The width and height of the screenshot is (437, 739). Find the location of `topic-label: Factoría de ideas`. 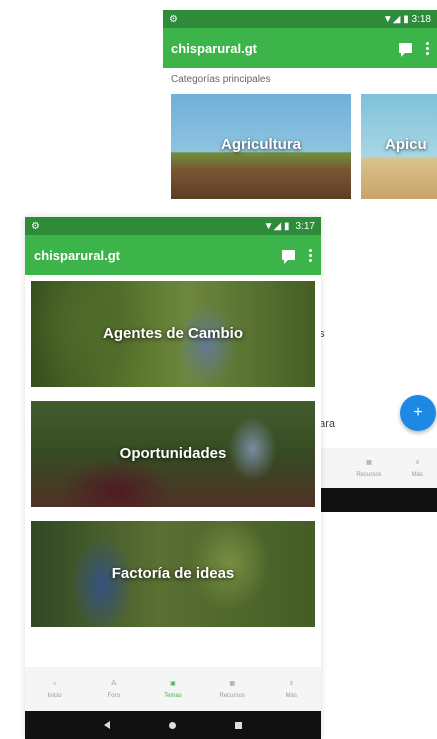

topic-label: Factoría de ideas is located at coordinates (173, 573).